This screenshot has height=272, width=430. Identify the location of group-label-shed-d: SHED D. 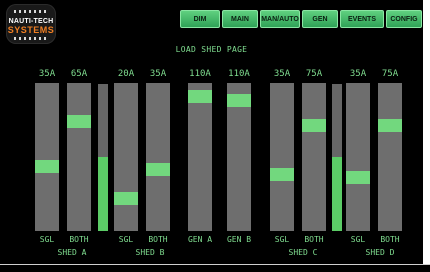
(380, 252).